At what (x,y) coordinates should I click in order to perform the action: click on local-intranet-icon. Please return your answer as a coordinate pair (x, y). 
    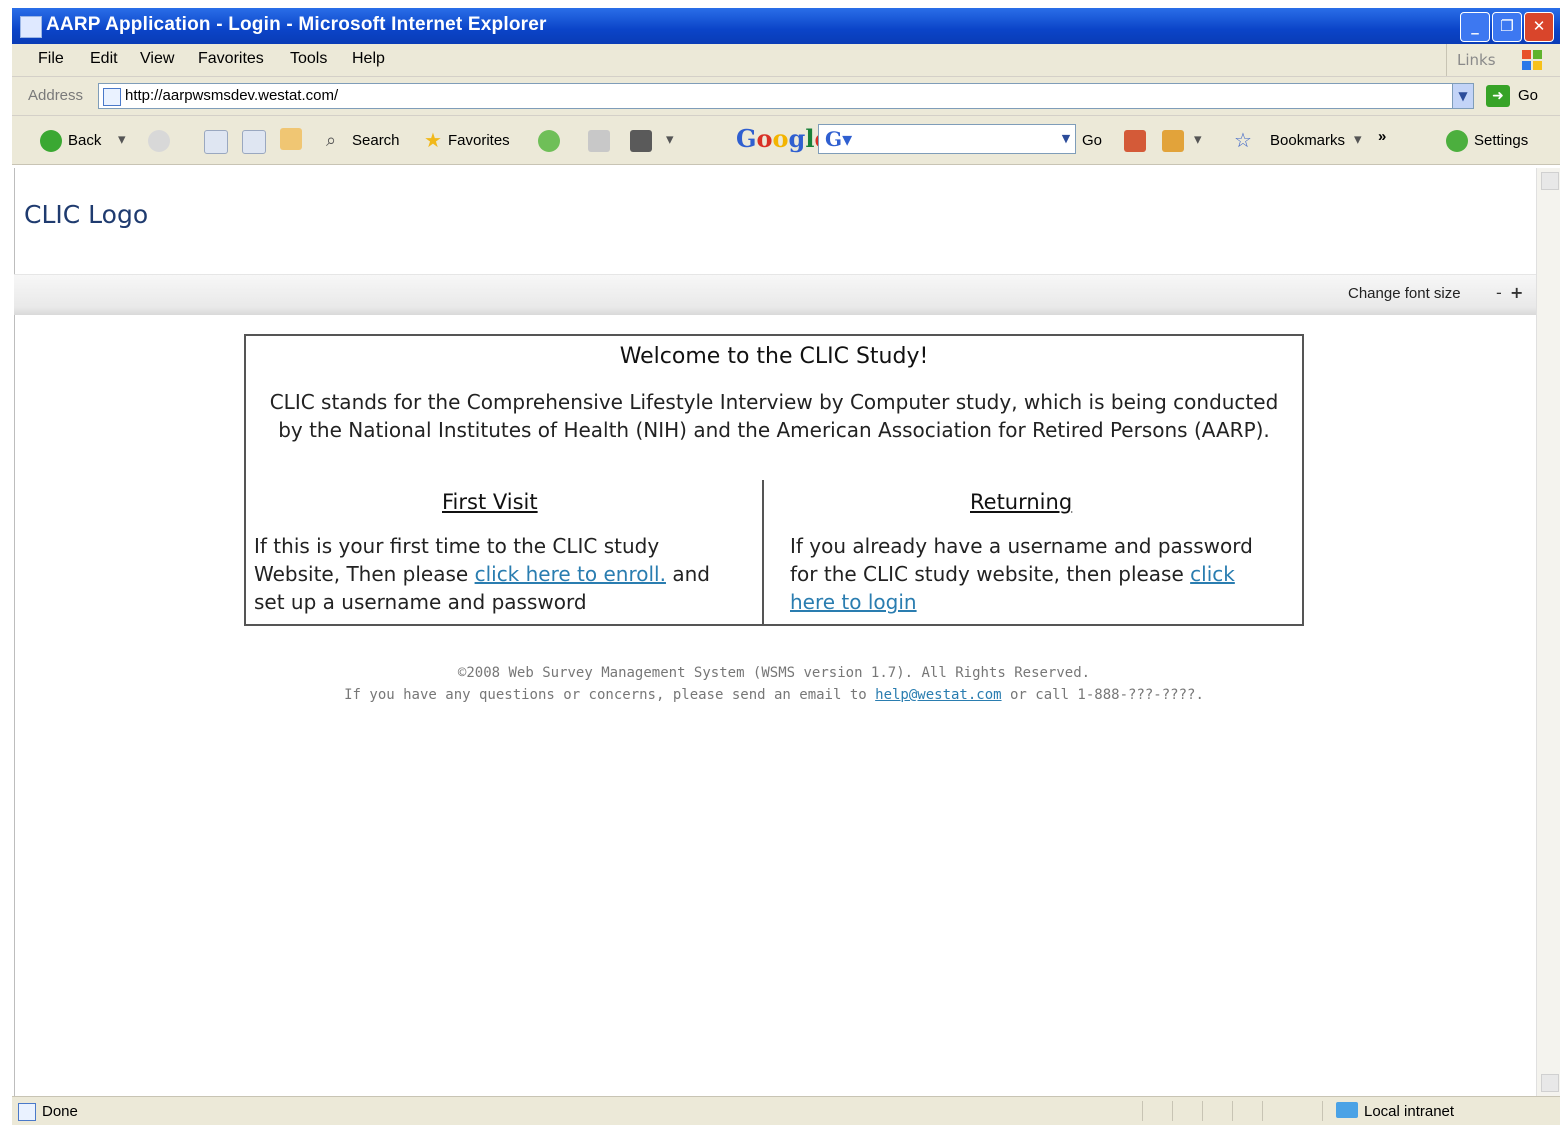
    Looking at the image, I should click on (1347, 1110).